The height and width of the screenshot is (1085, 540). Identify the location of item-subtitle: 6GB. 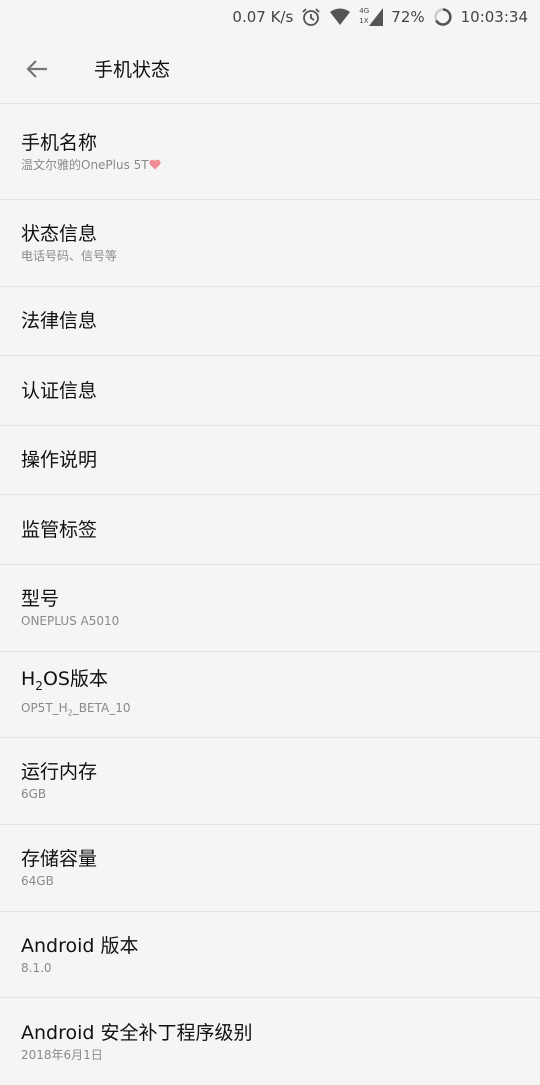
(34, 794).